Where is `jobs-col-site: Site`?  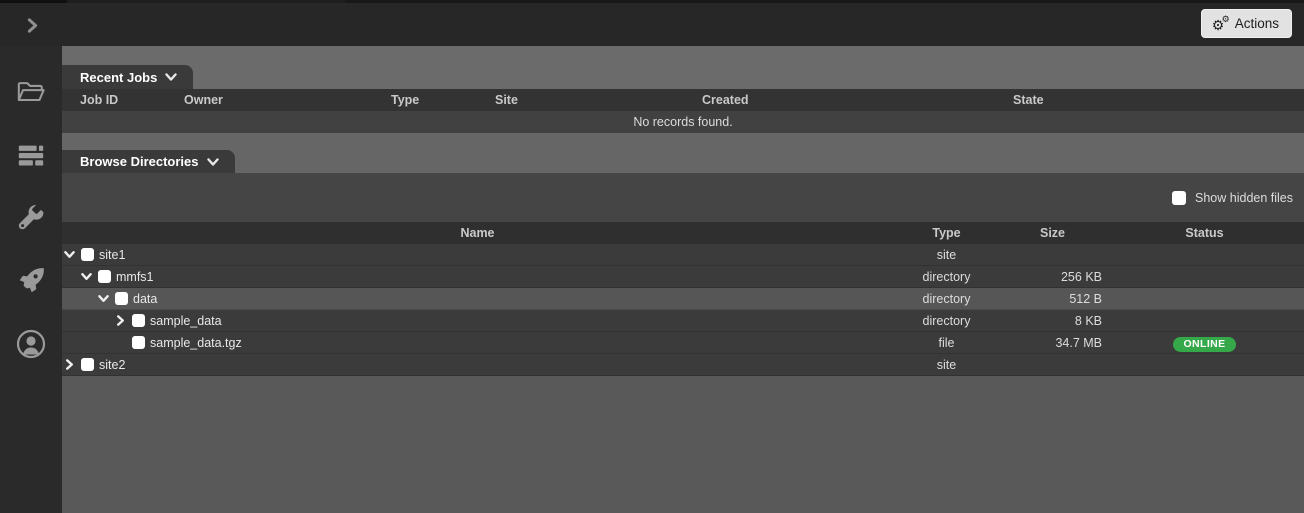 jobs-col-site: Site is located at coordinates (506, 100).